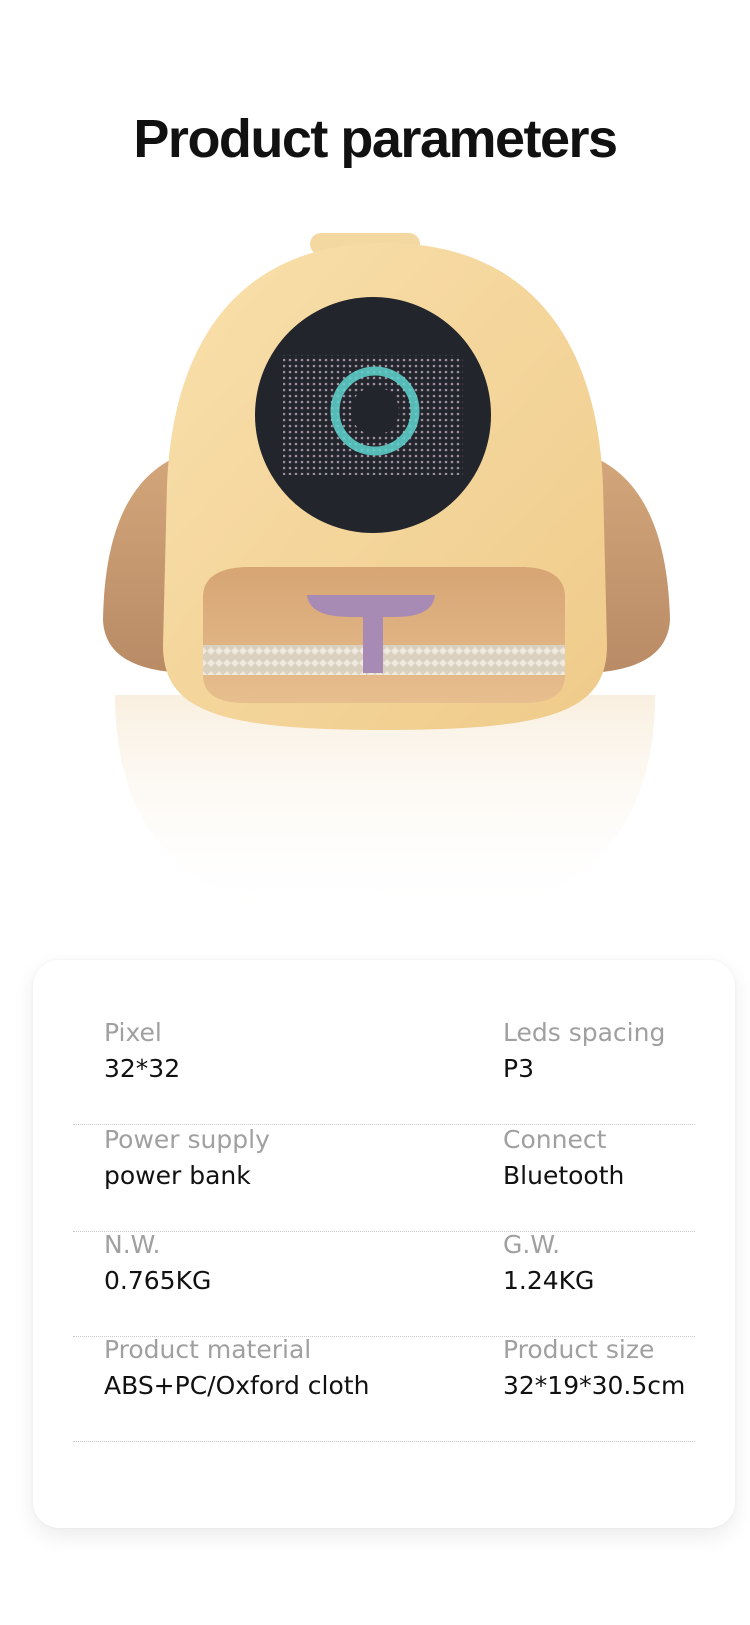 This screenshot has height=1625, width=750. Describe the element at coordinates (549, 1280) in the screenshot. I see `spec-value: 1.24KG` at that location.